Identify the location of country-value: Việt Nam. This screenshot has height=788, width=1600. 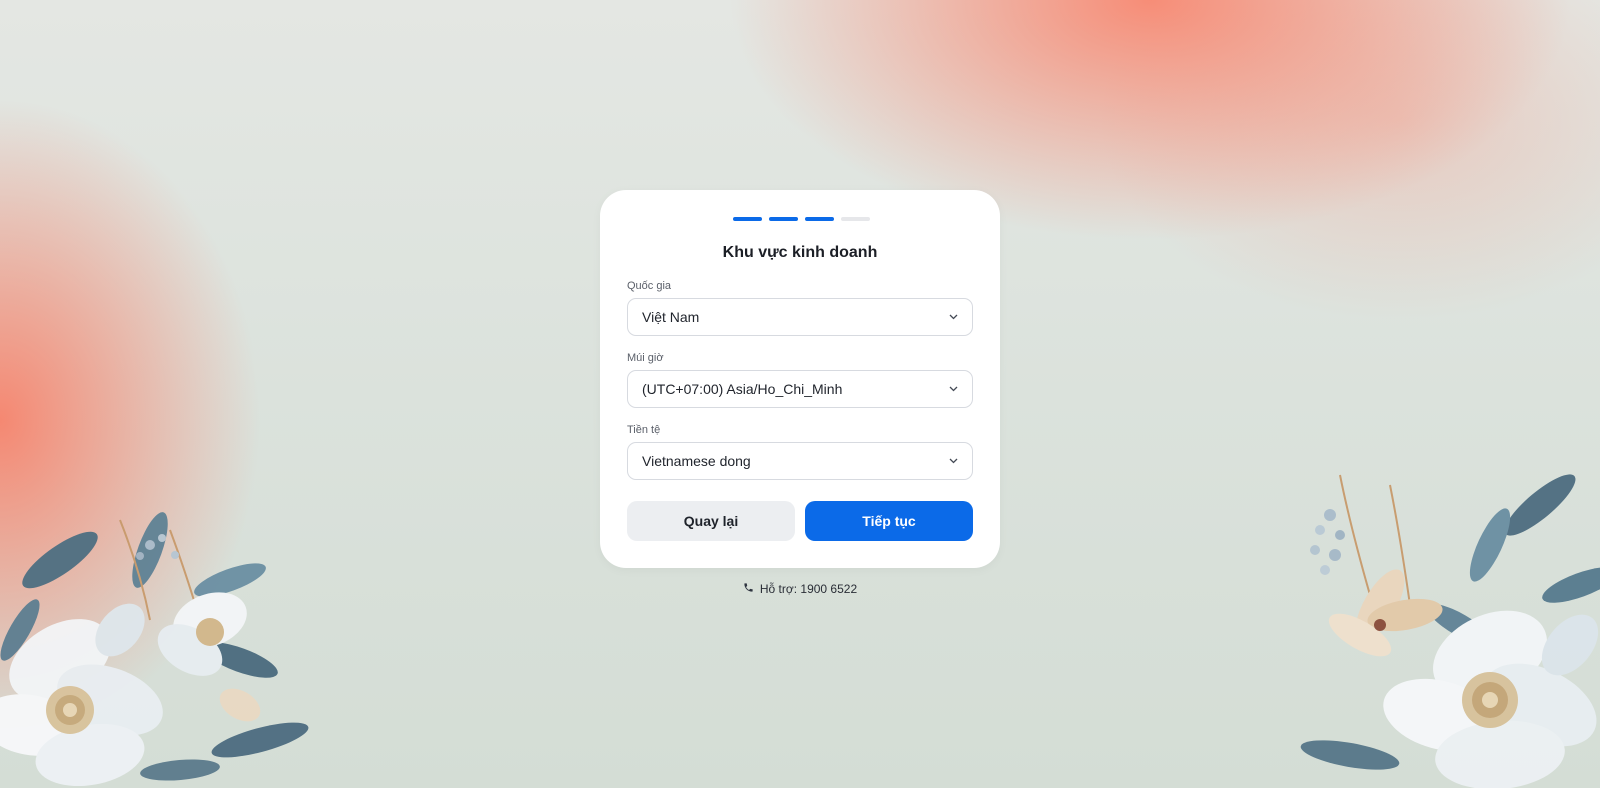
(671, 317).